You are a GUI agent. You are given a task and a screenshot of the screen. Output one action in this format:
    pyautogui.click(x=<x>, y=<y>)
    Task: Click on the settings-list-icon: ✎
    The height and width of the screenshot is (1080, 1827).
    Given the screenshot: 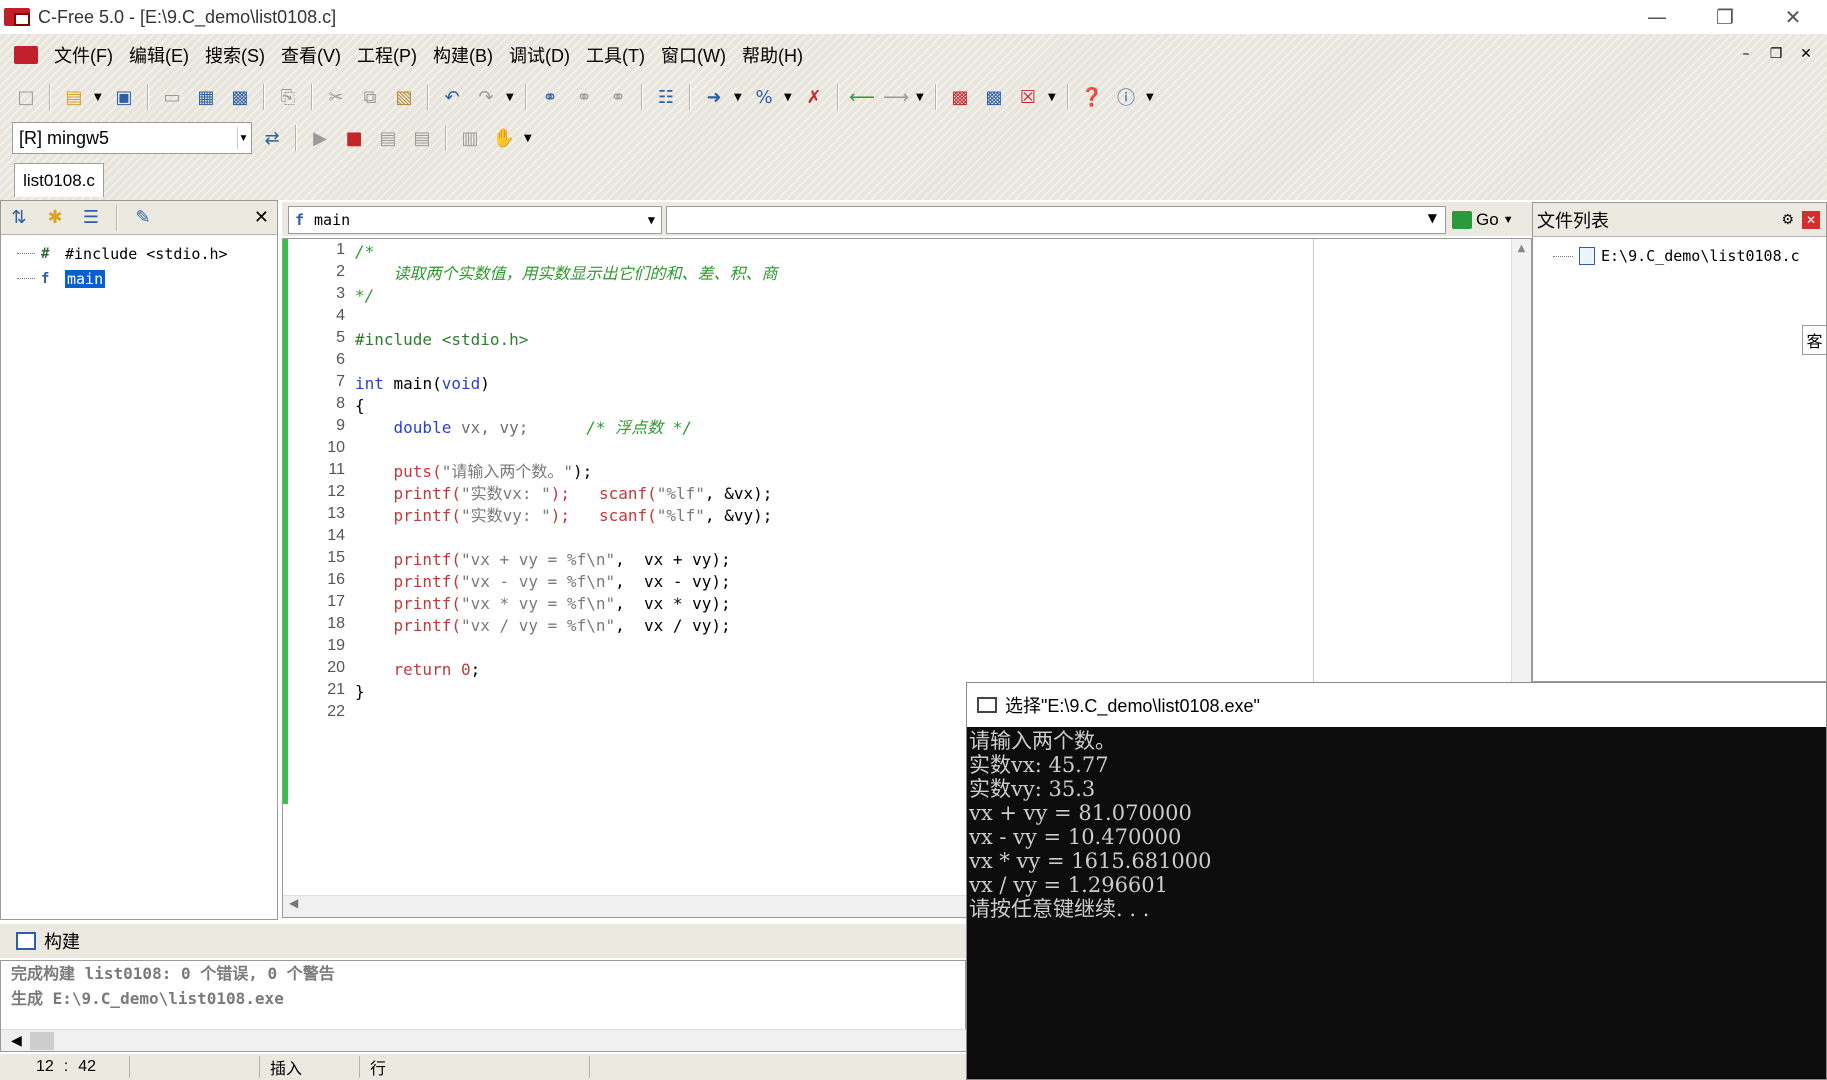 What is the action you would take?
    pyautogui.click(x=143, y=218)
    